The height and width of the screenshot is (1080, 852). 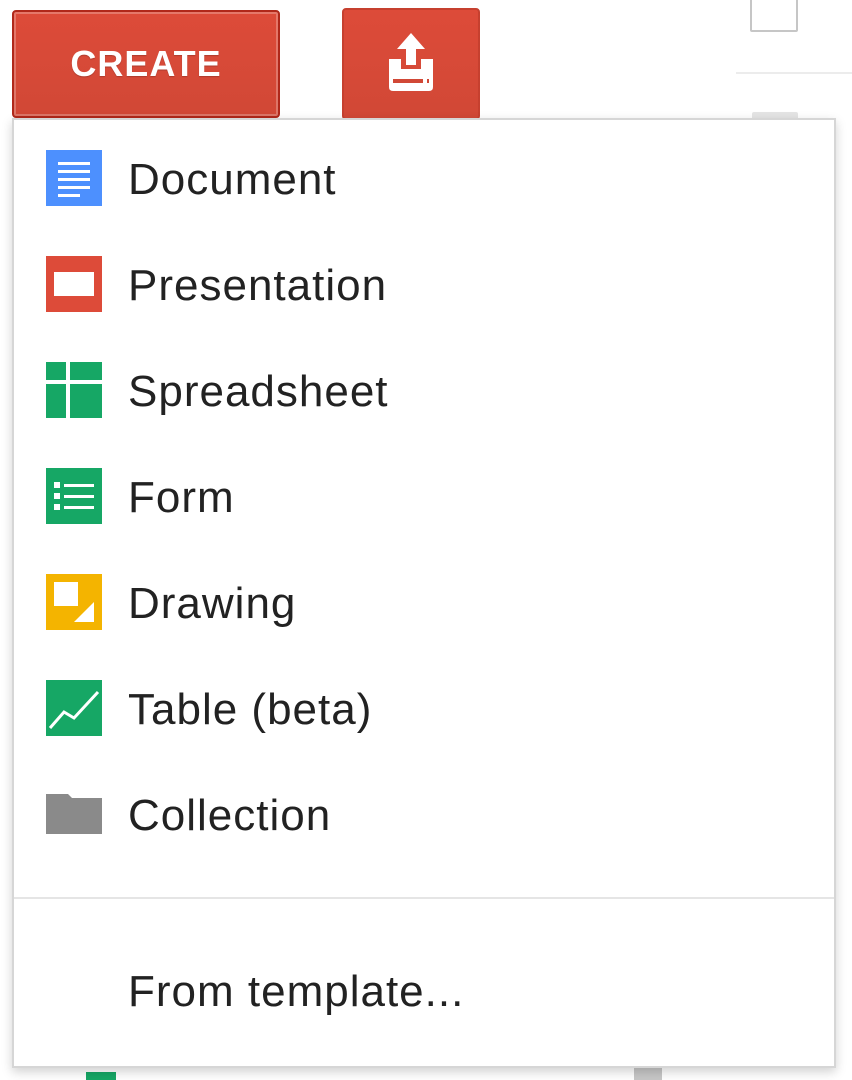 What do you see at coordinates (74, 178) in the screenshot?
I see `document-icon` at bounding box center [74, 178].